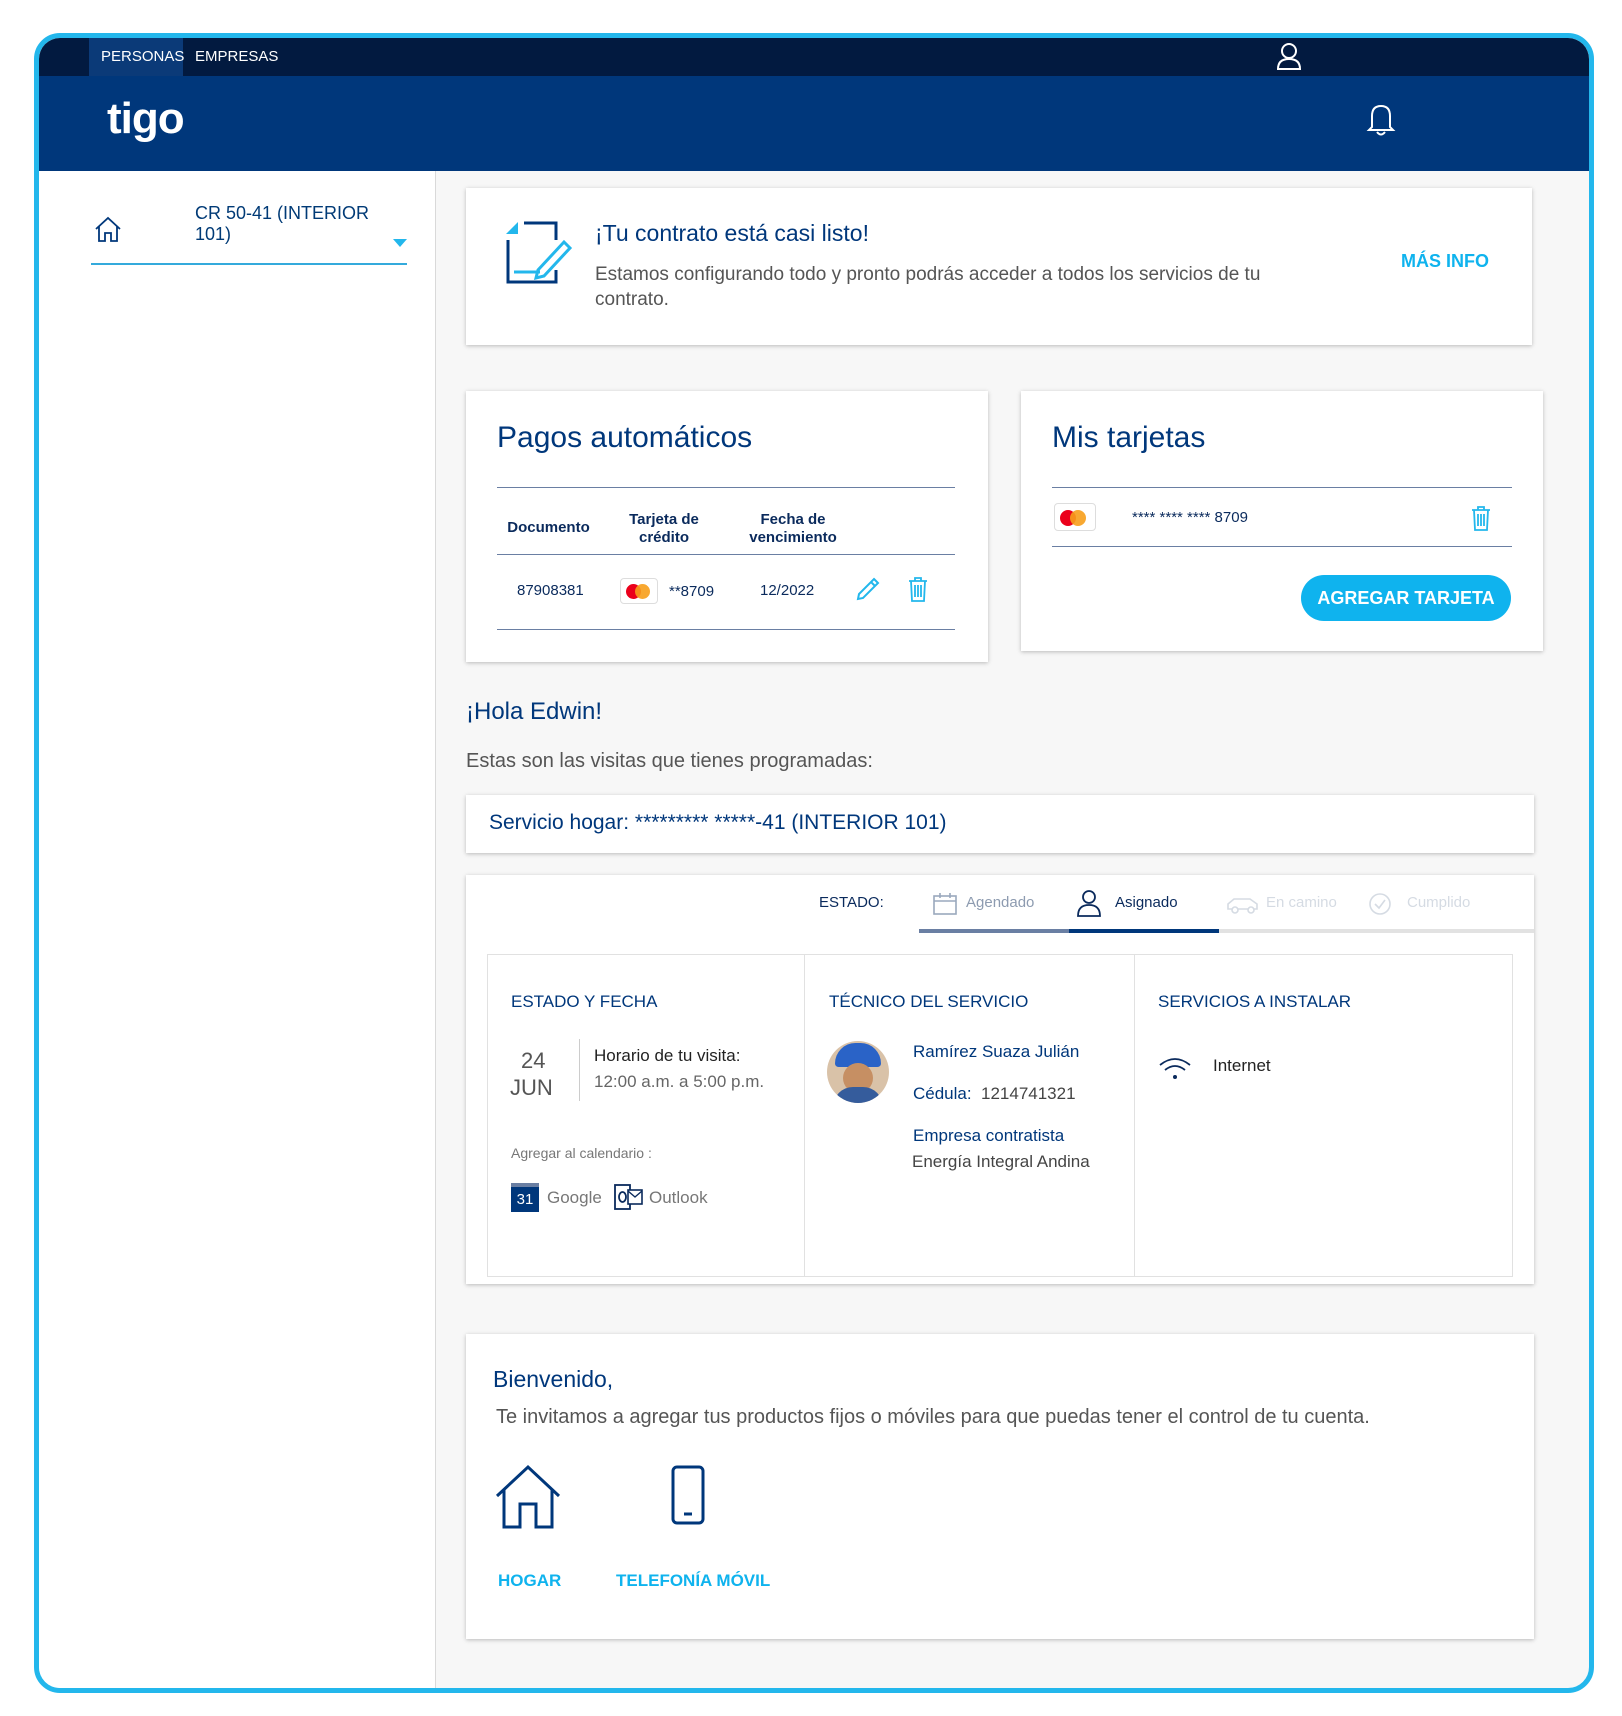  I want to click on google-label: Google, so click(574, 1197).